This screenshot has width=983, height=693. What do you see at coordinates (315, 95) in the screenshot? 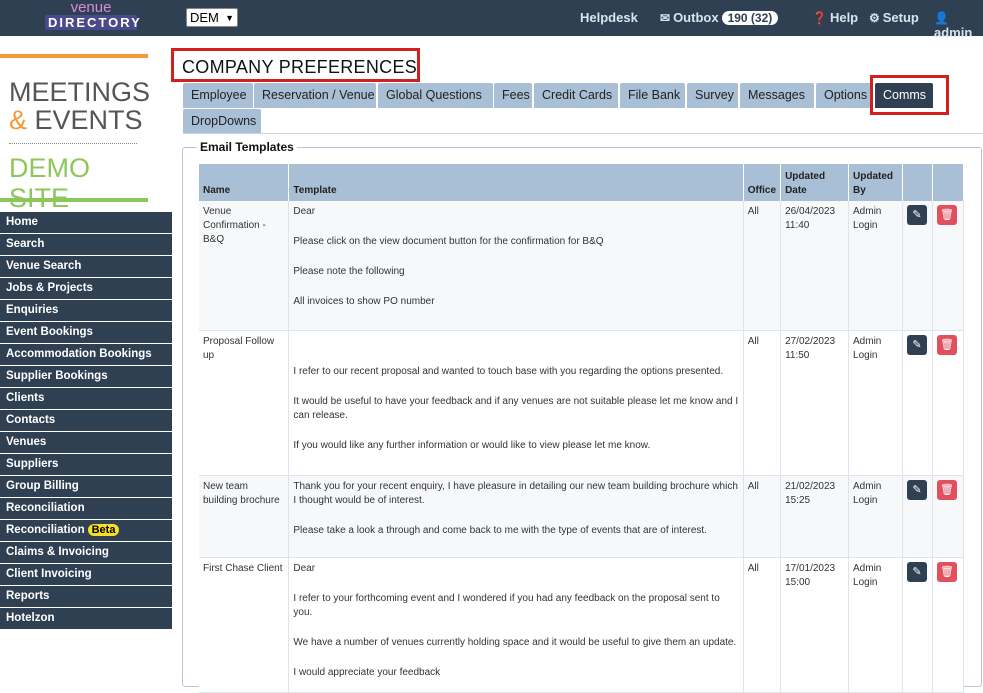
I see `tab-reservation-venue: Reservation / Venue` at bounding box center [315, 95].